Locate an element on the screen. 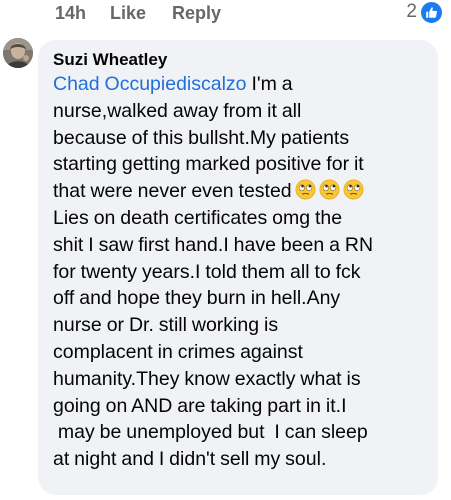  reaction-count: 2 is located at coordinates (411, 11).